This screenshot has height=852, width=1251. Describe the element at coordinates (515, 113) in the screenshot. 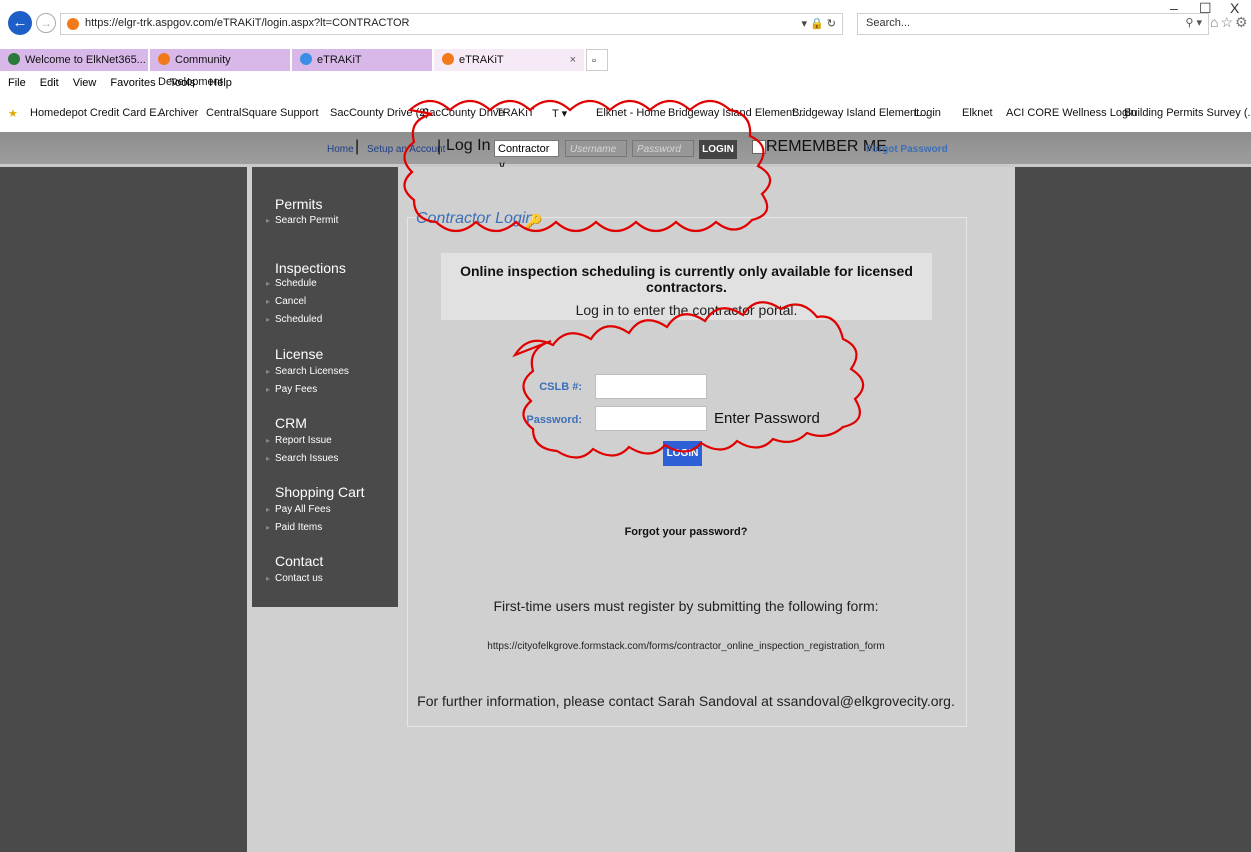

I see `fav-trakit: TRAKiT` at that location.